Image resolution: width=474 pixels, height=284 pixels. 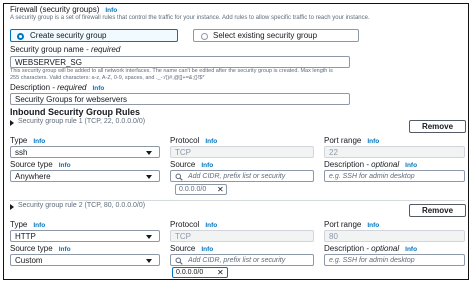 I want to click on rule-2-source-input: Add CIDR, prefix list or security, so click(x=242, y=260).